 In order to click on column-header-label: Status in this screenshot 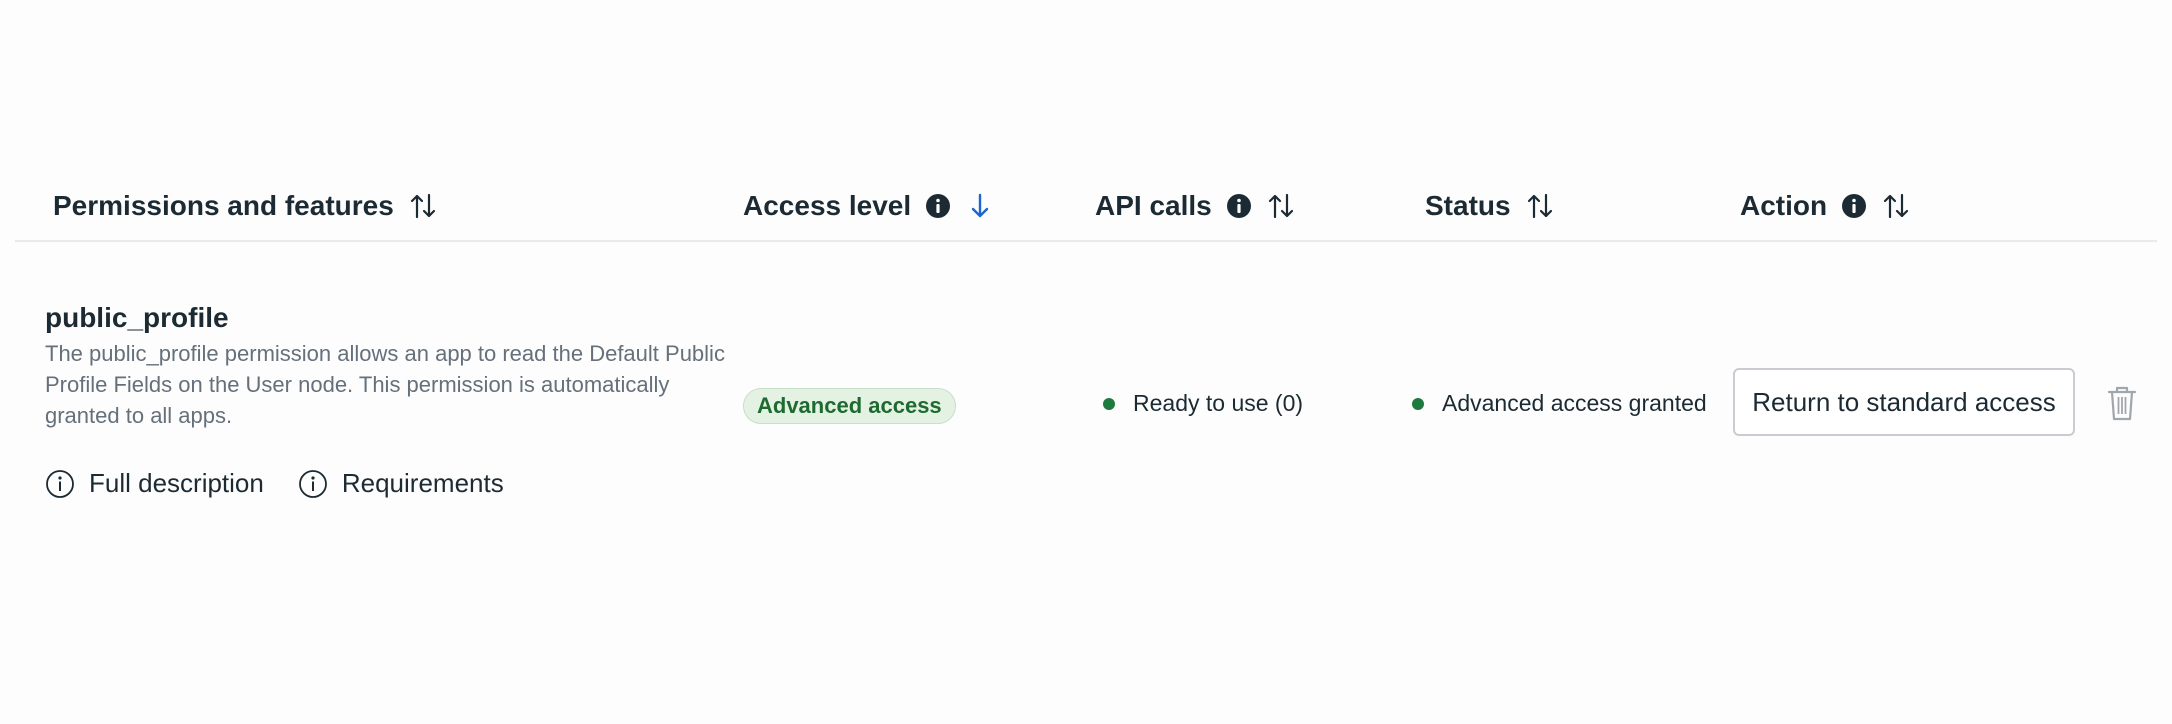, I will do `click(1468, 205)`.